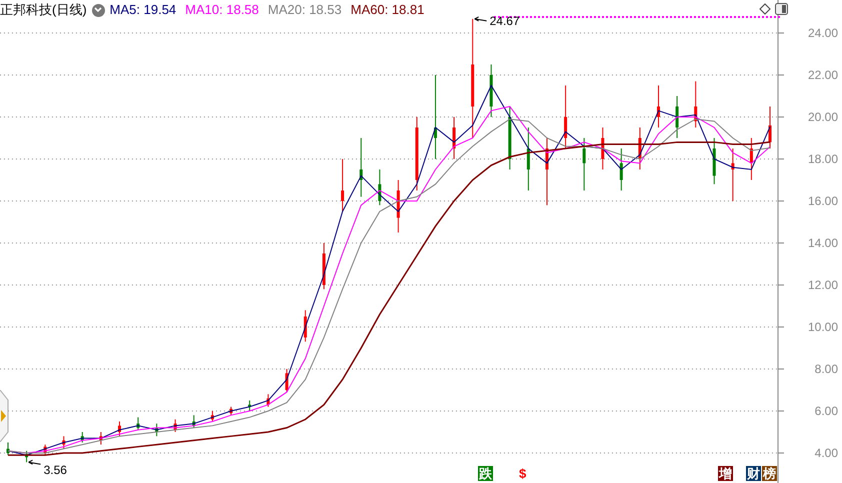 This screenshot has height=483, width=842. What do you see at coordinates (55, 470) in the screenshot?
I see `price-annotation: 3.56` at bounding box center [55, 470].